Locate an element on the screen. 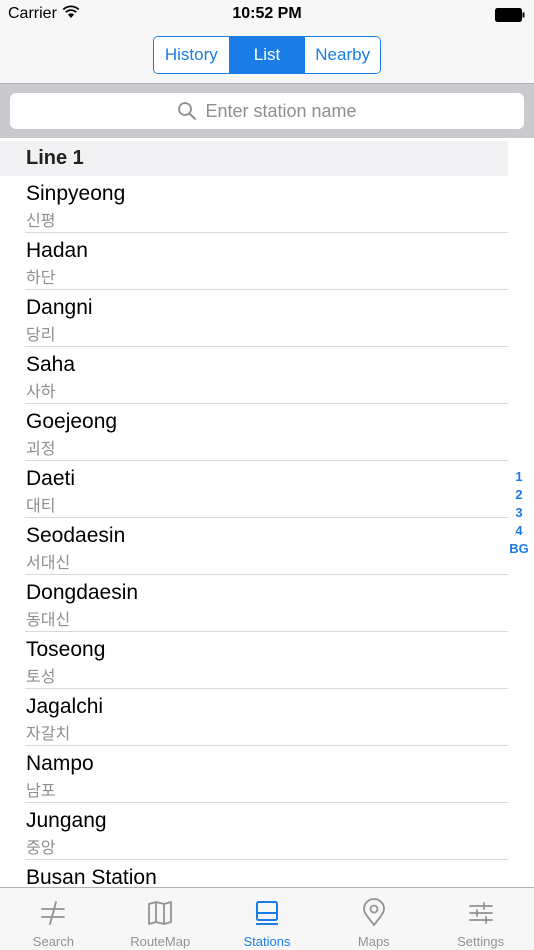 The height and width of the screenshot is (950, 534). section-index-bar: 1 2 3 4 BG is located at coordinates (519, 513).